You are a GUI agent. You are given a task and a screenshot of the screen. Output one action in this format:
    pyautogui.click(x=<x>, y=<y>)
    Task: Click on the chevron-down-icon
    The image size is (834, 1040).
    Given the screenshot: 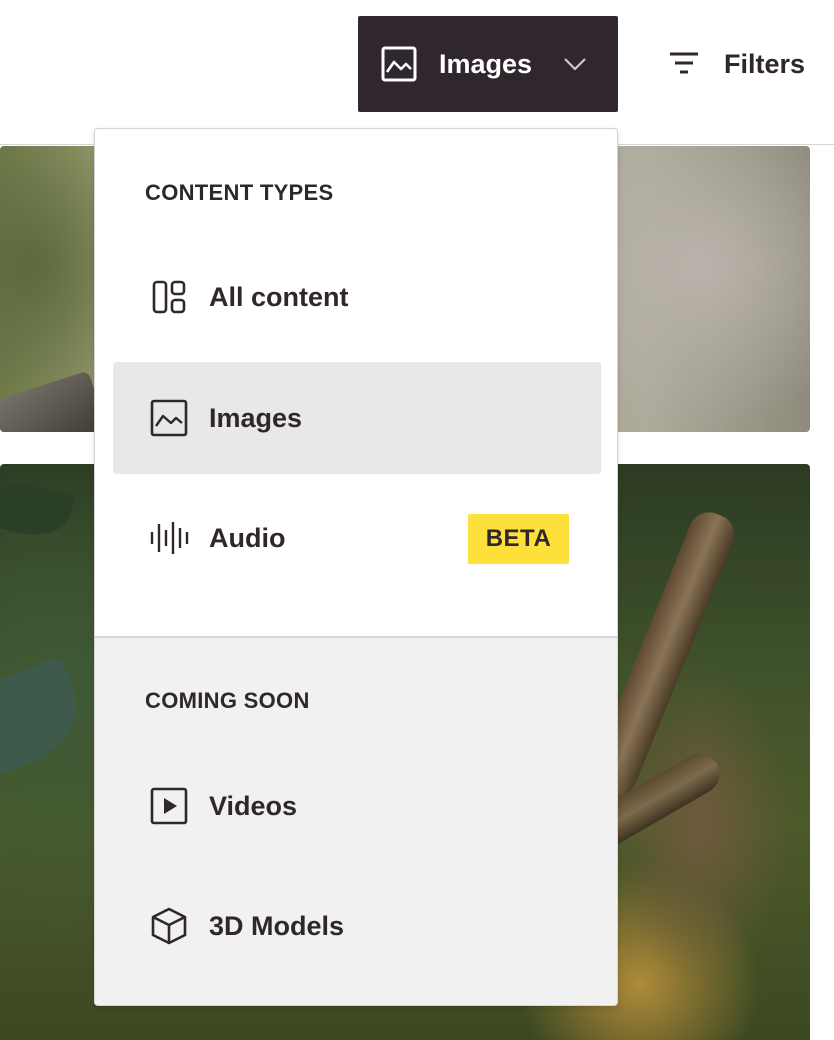 What is the action you would take?
    pyautogui.click(x=575, y=64)
    